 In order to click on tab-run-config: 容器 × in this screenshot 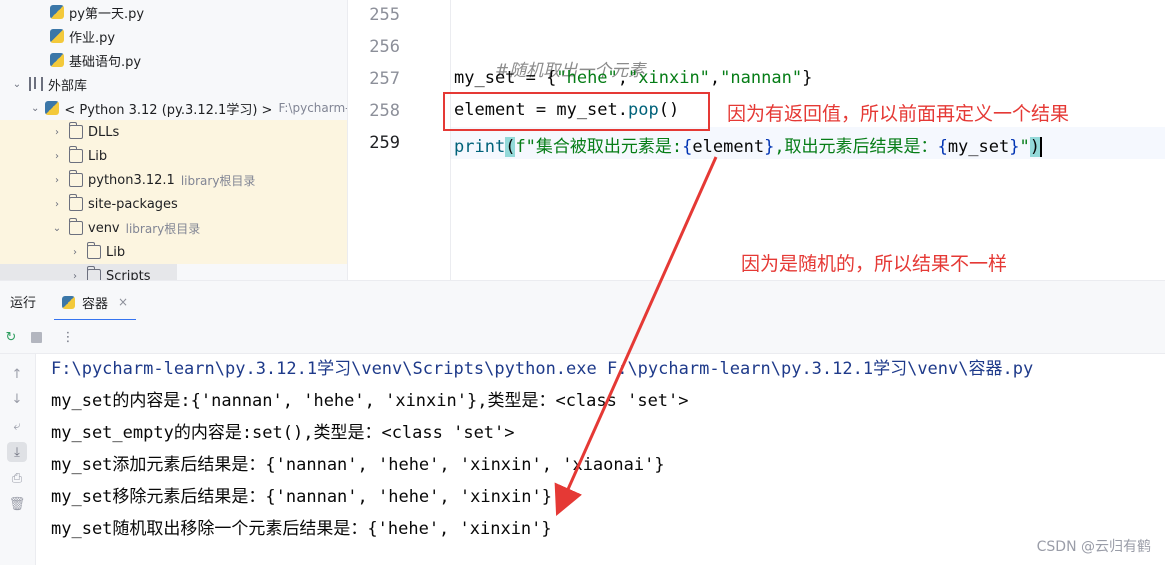, I will do `click(95, 303)`.